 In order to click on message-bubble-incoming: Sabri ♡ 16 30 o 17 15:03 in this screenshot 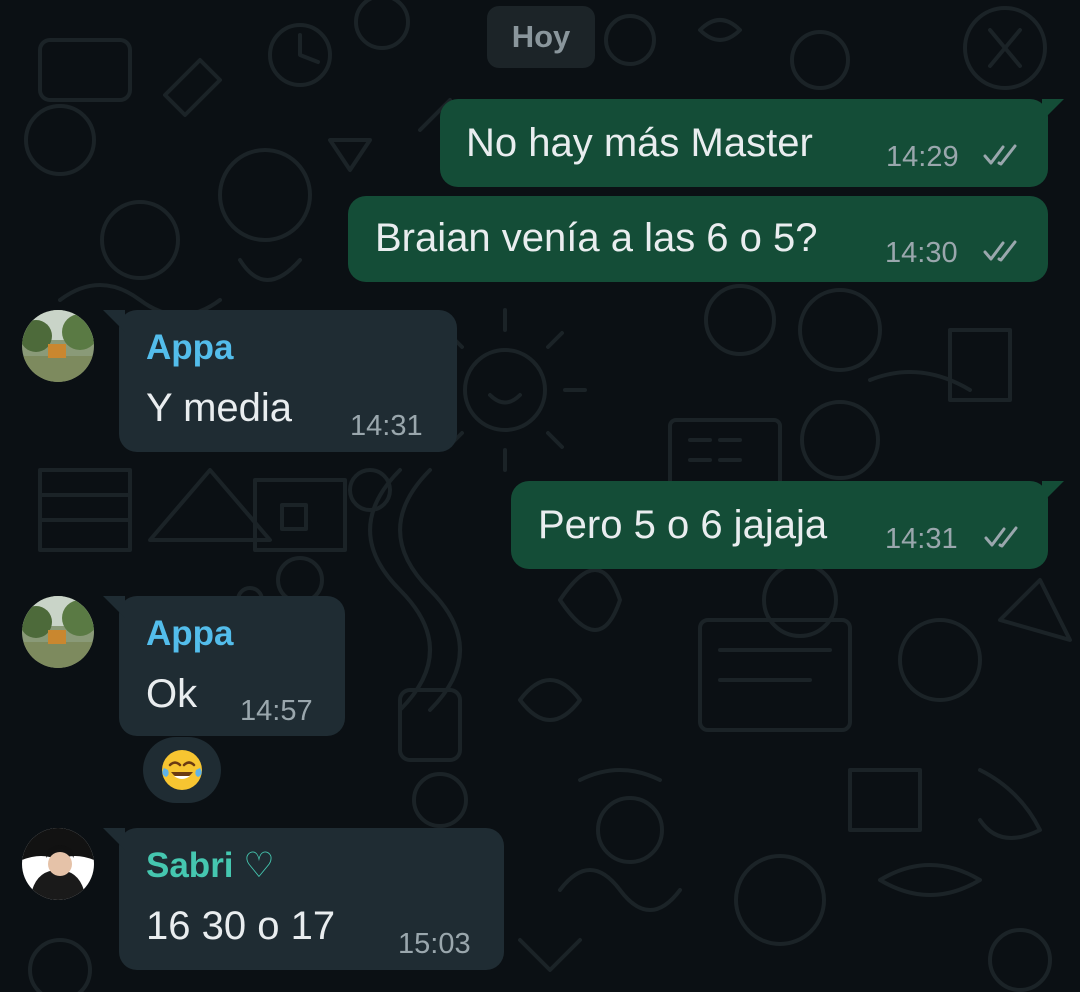, I will do `click(303, 899)`.